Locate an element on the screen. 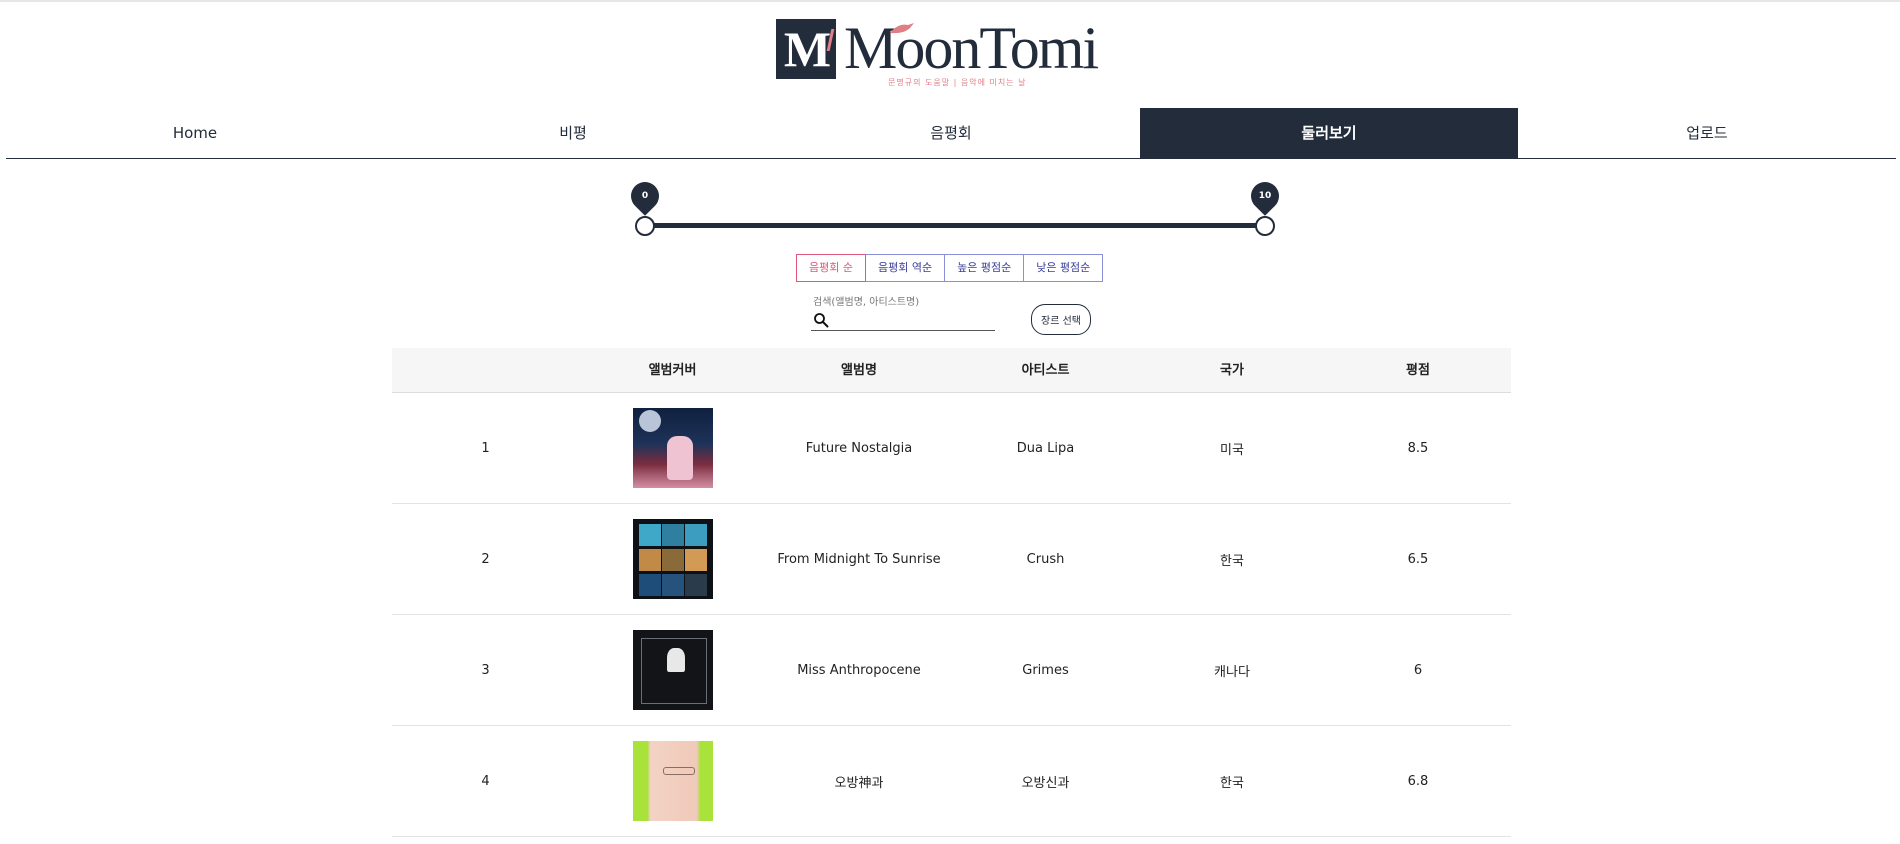  slider-min-handle is located at coordinates (645, 226).